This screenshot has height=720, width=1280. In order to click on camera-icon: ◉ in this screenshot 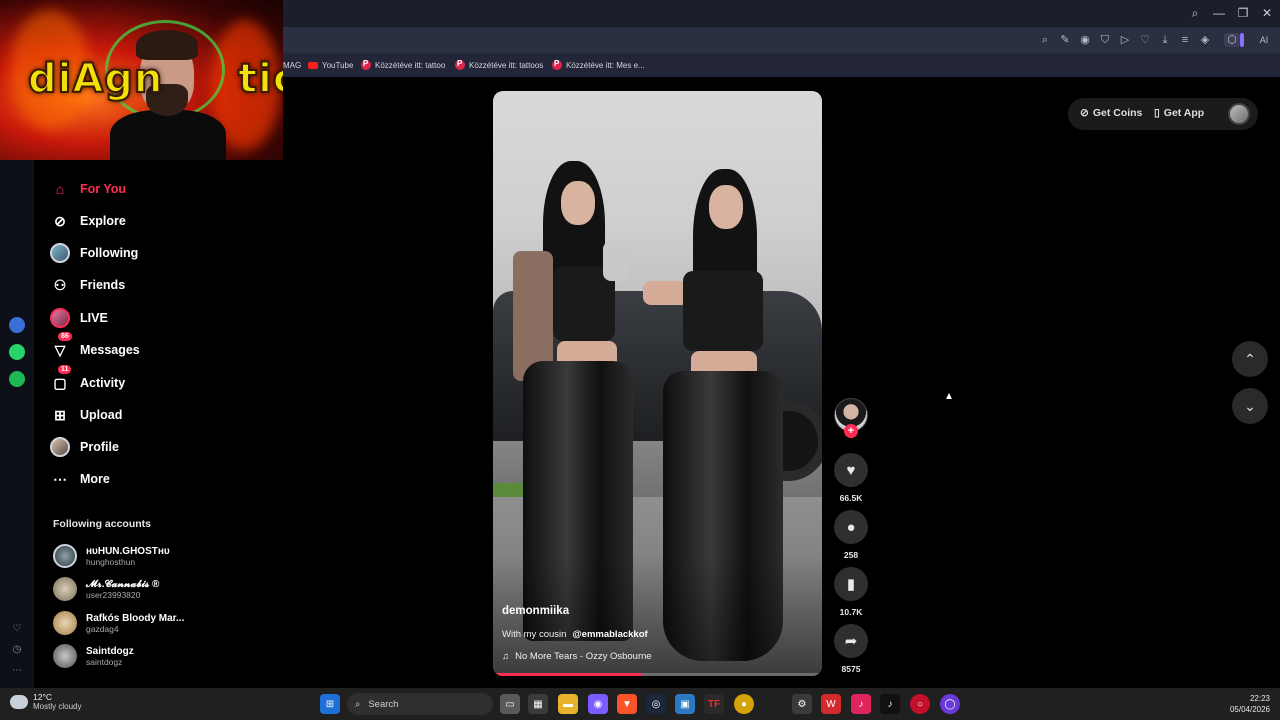, I will do `click(1085, 40)`.